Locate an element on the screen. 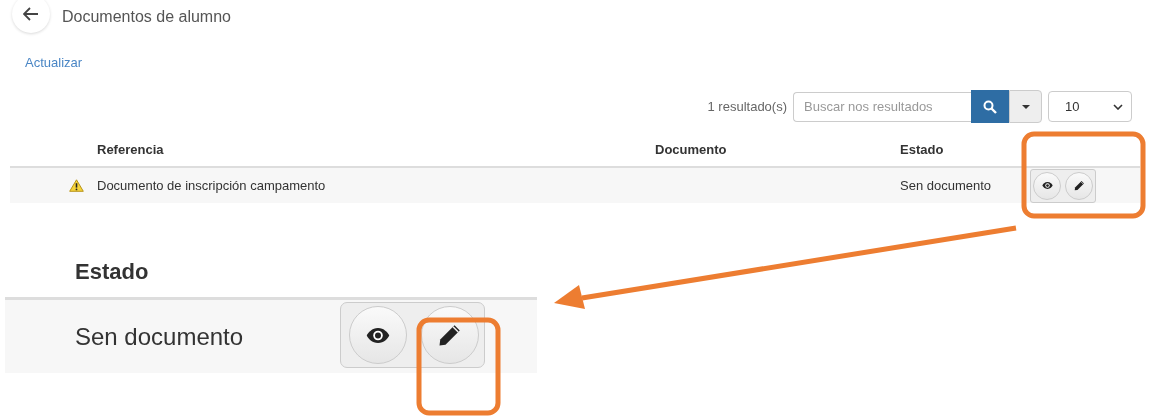 The width and height of the screenshot is (1151, 417). column-header: Referencia is located at coordinates (131, 149).